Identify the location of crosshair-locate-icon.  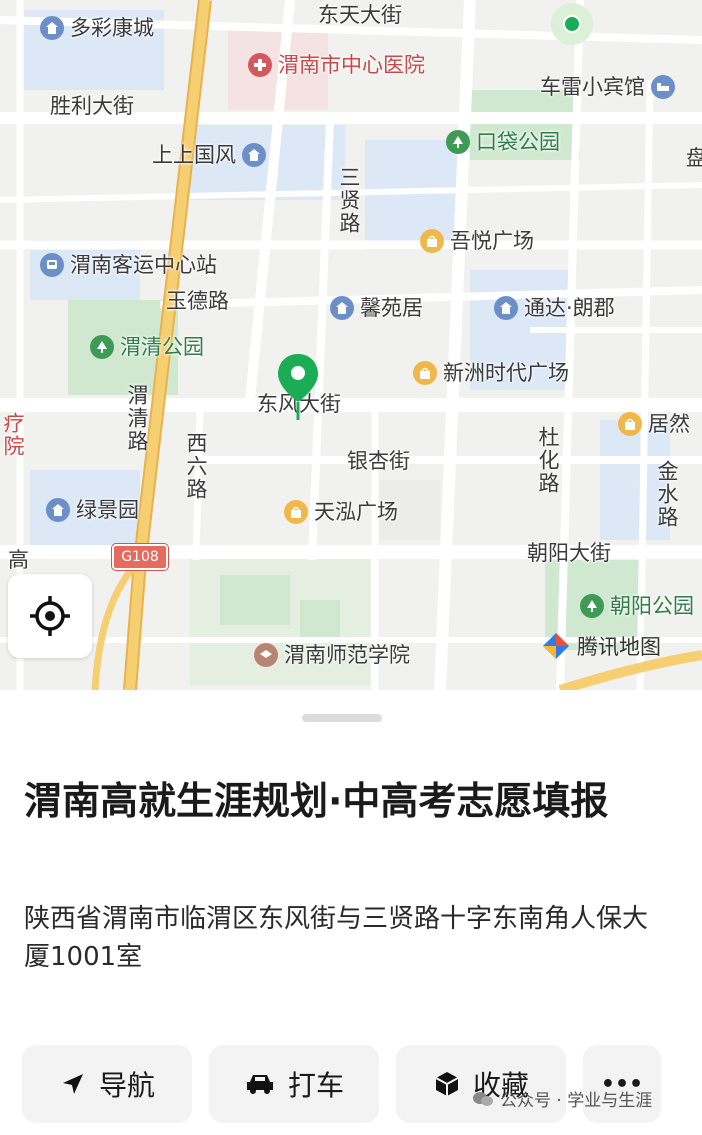
(50, 616).